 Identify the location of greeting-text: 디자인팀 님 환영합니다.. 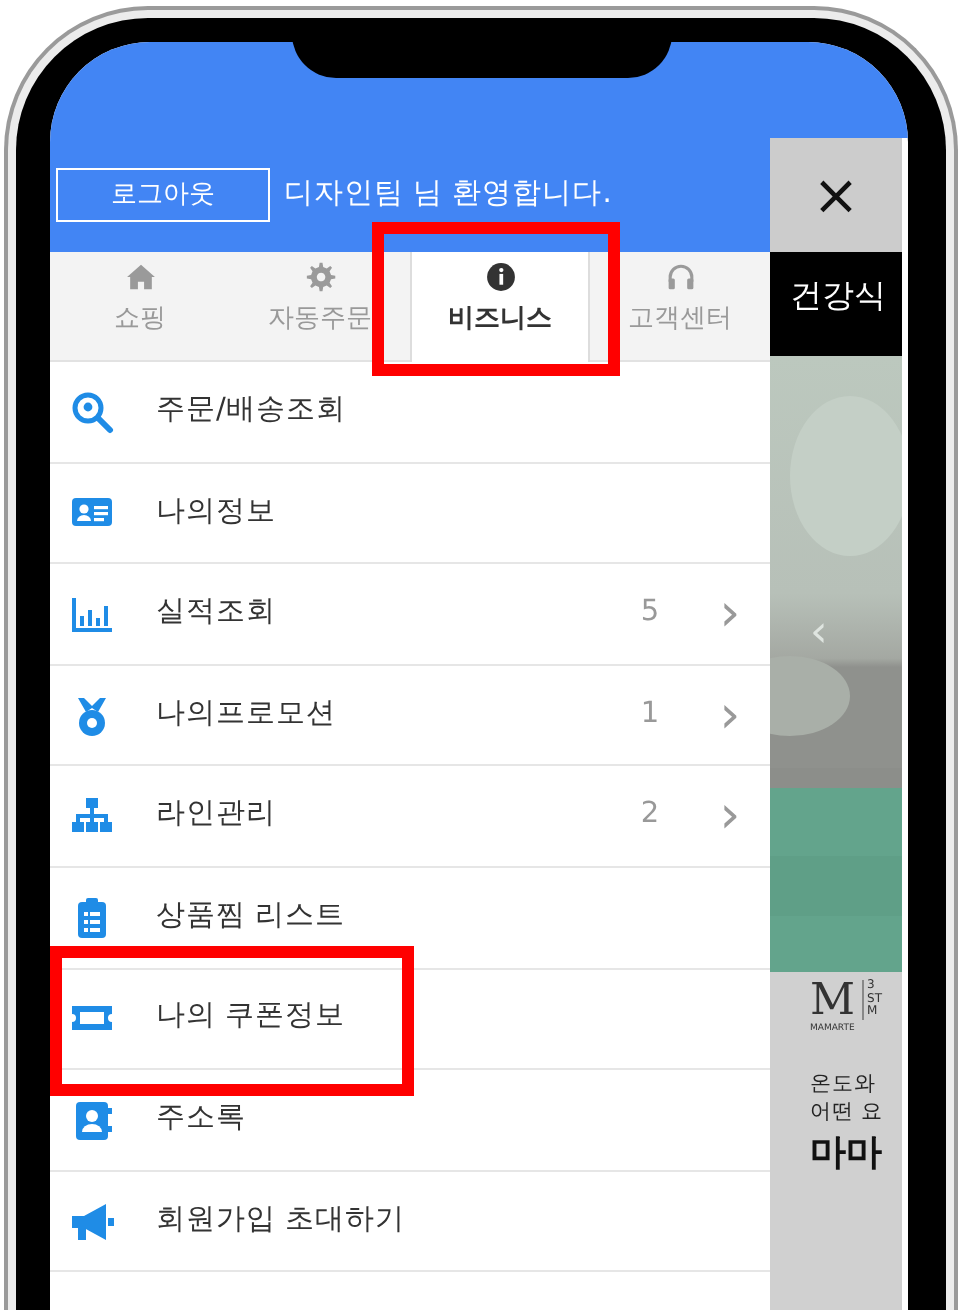
(448, 194).